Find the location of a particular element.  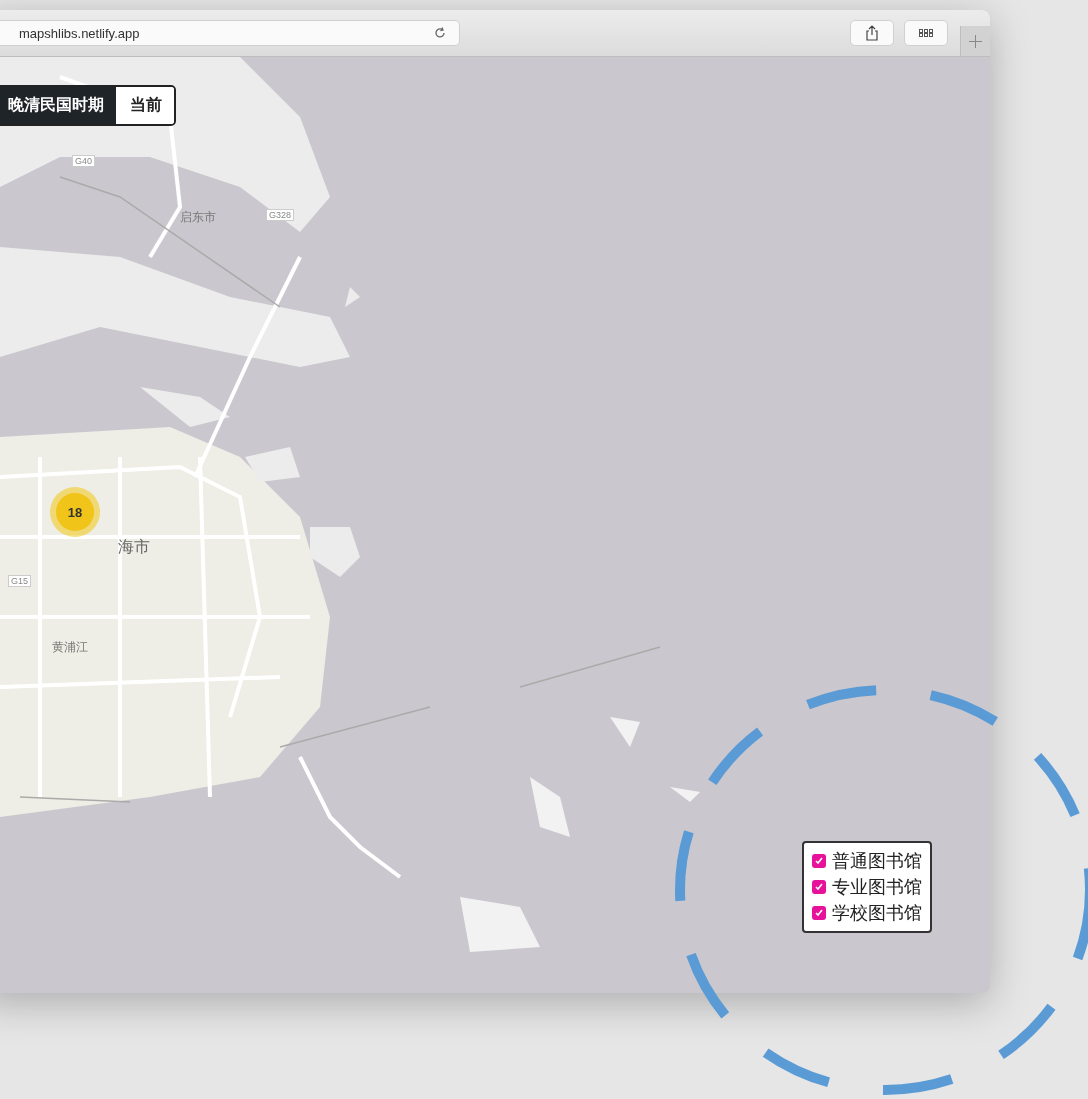

legend-item: 普通图书馆 is located at coordinates (867, 861).